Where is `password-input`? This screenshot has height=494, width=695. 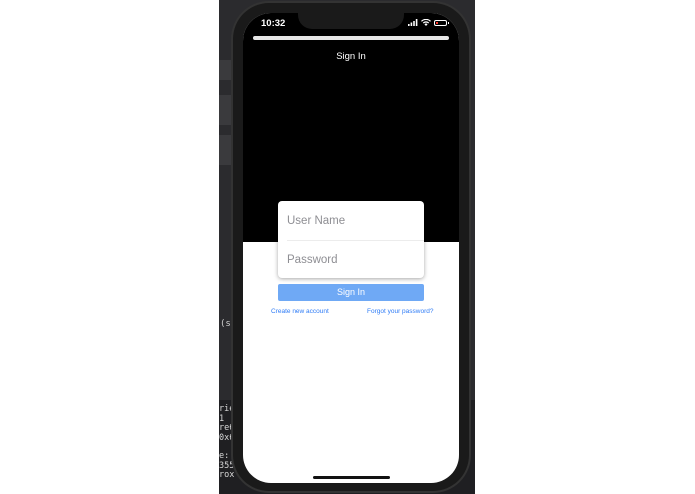 password-input is located at coordinates (351, 259).